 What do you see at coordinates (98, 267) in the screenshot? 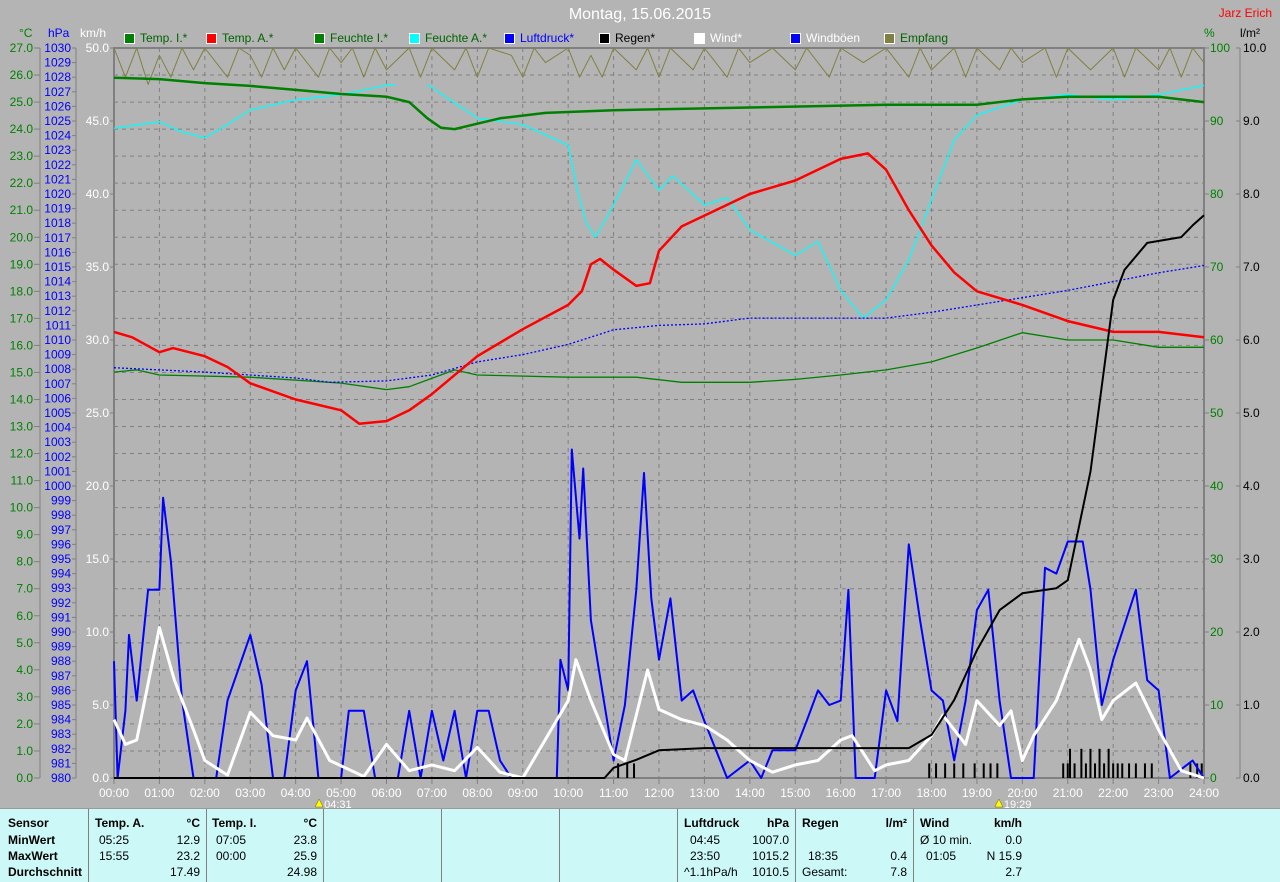
I see `wind-tick-label: 35.0` at bounding box center [98, 267].